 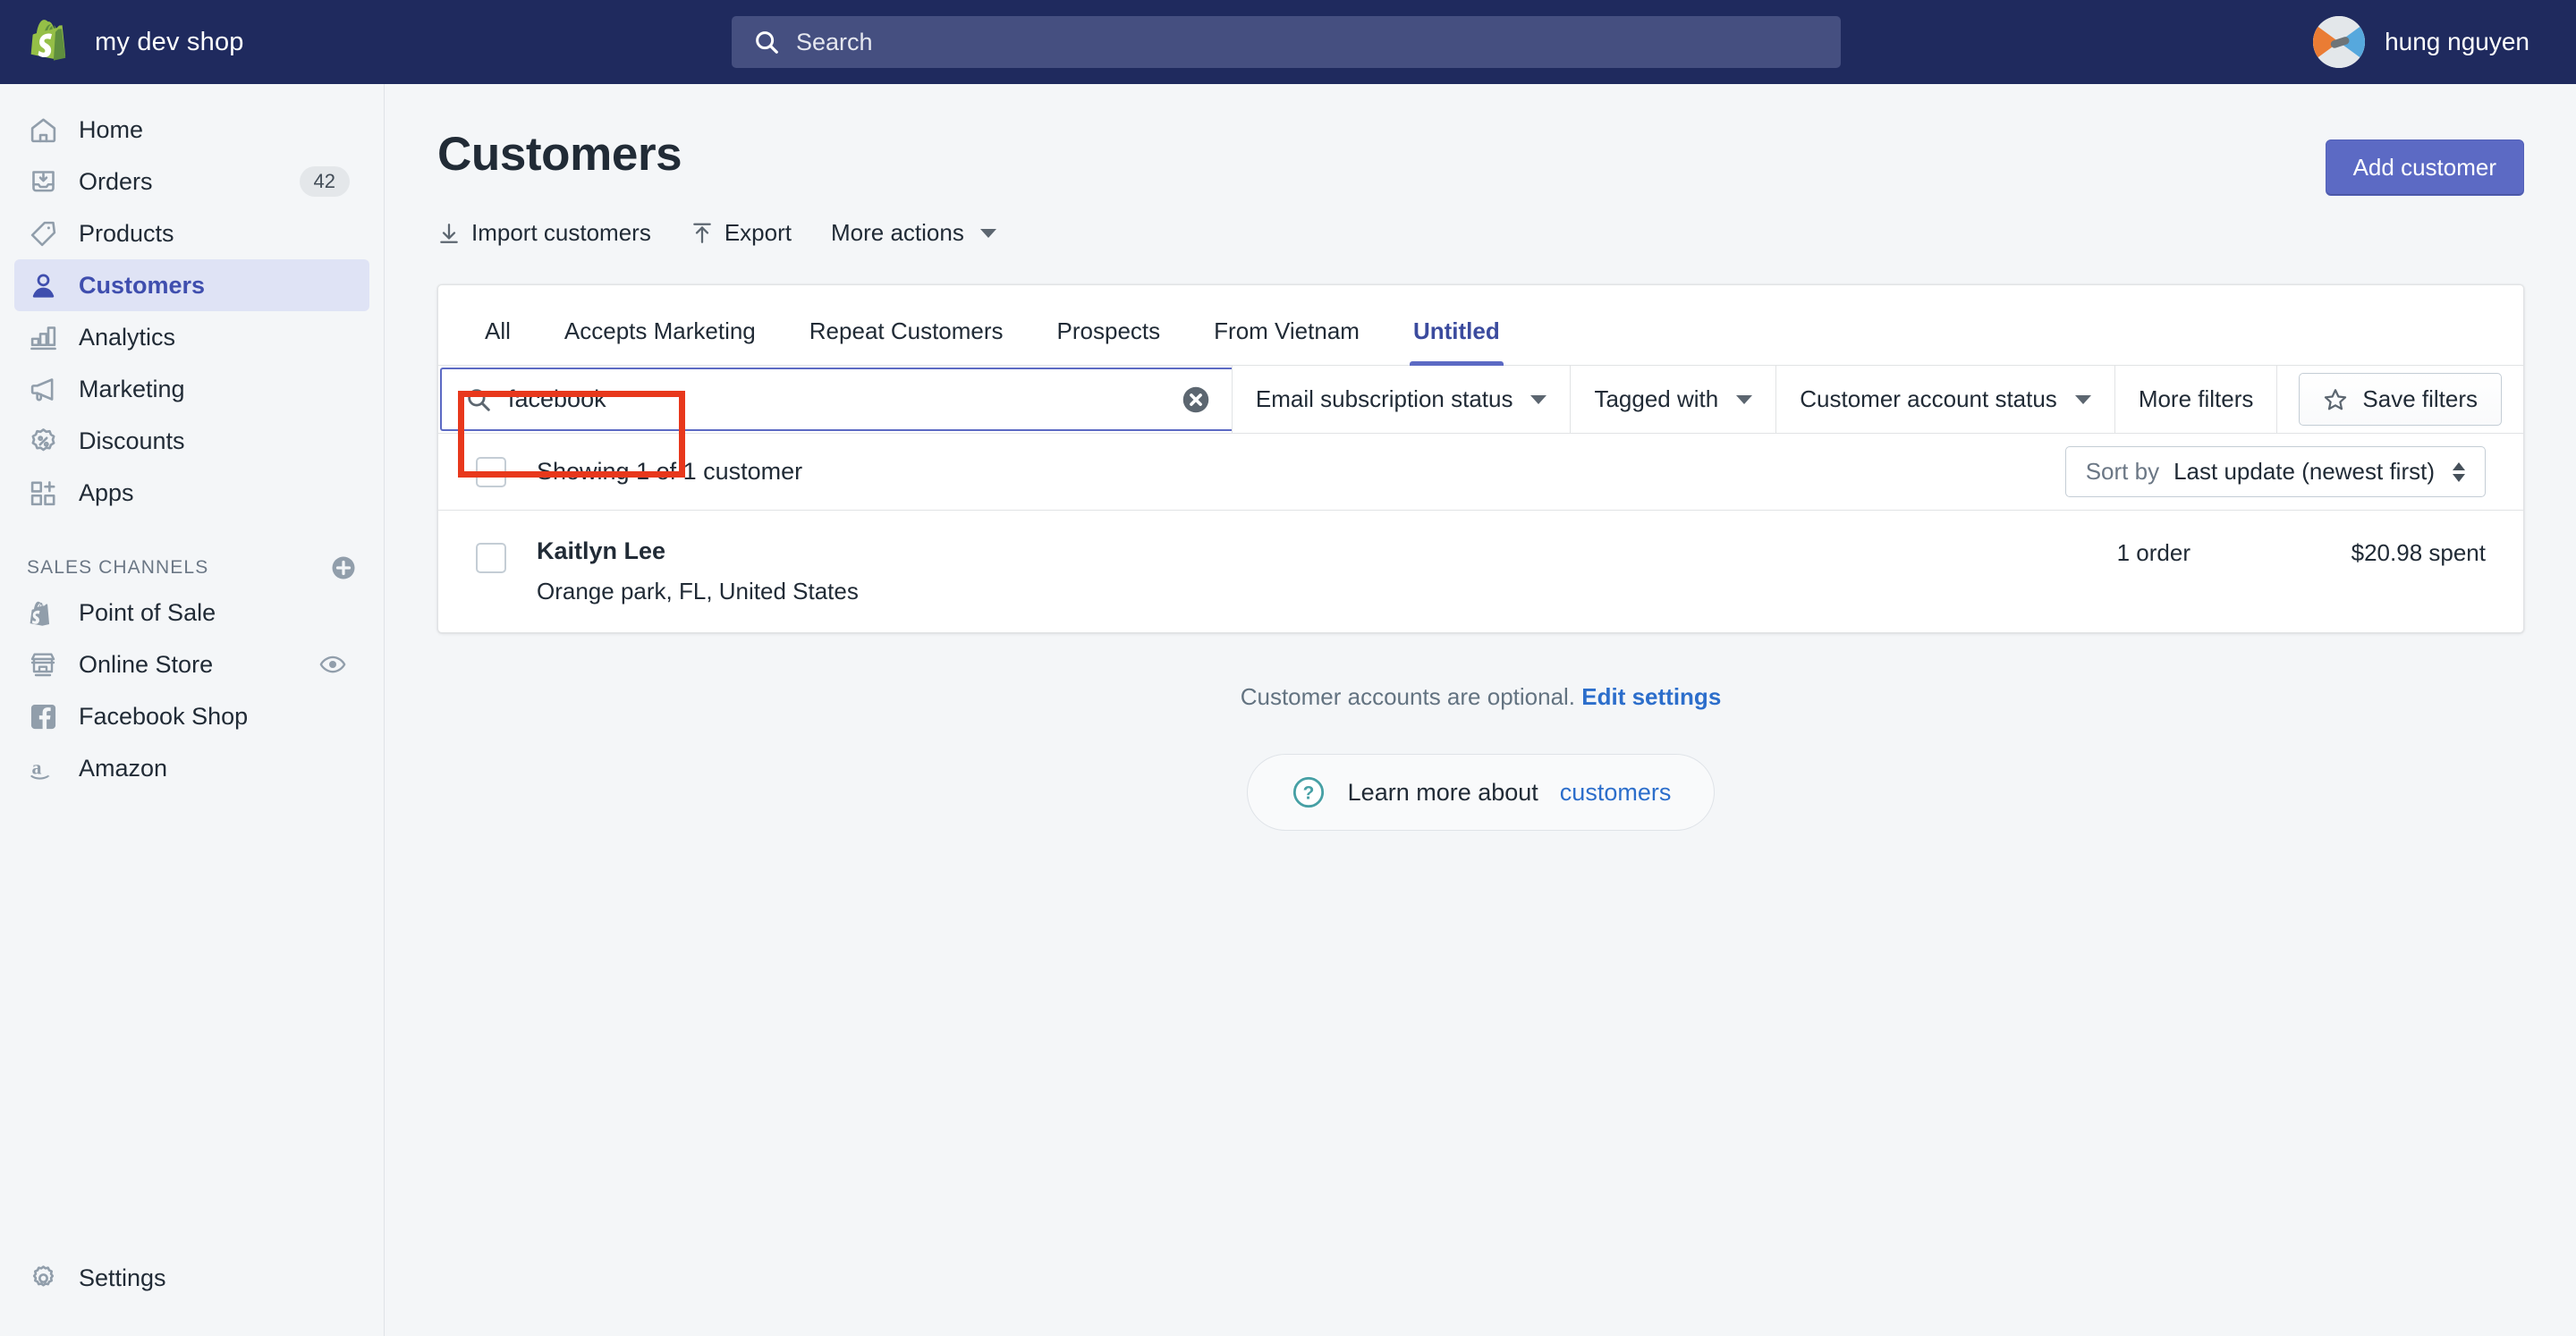 I want to click on question-mark-circle-icon: ?, so click(x=1308, y=792).